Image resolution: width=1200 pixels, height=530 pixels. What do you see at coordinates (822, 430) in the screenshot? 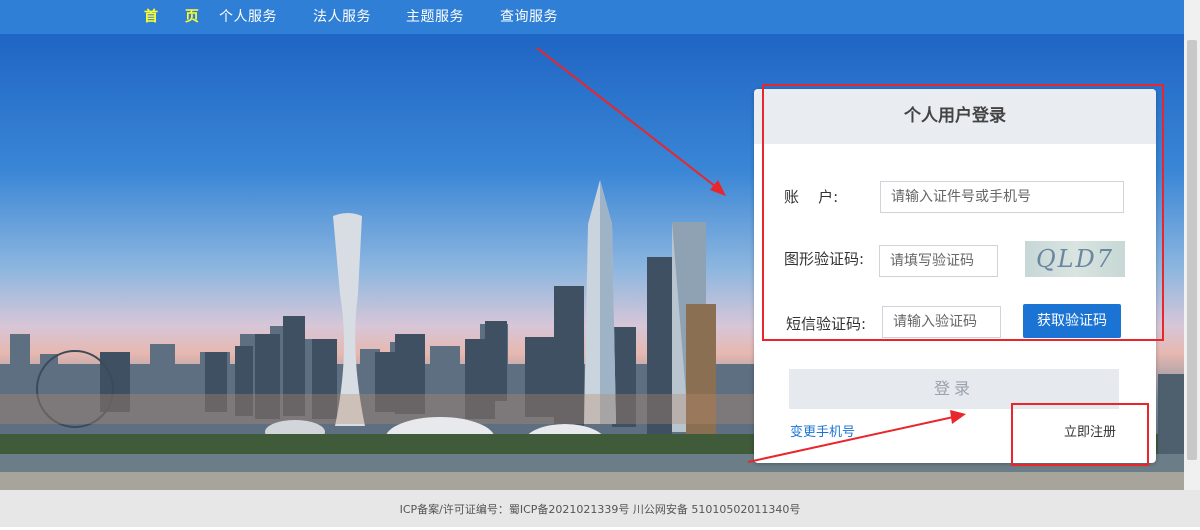
I see `change-phone-link: 变更手机号` at bounding box center [822, 430].